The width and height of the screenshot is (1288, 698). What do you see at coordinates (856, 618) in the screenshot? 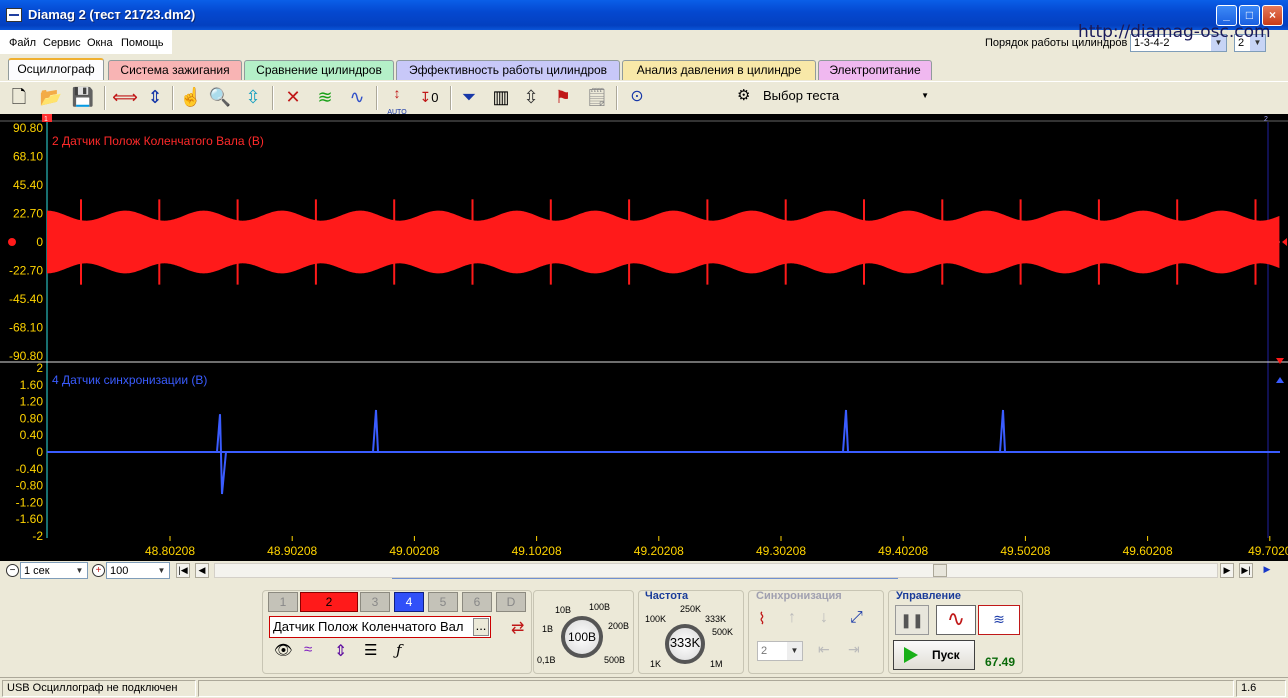
I see `sync-cursor-icon: ⤢` at bounding box center [856, 618].